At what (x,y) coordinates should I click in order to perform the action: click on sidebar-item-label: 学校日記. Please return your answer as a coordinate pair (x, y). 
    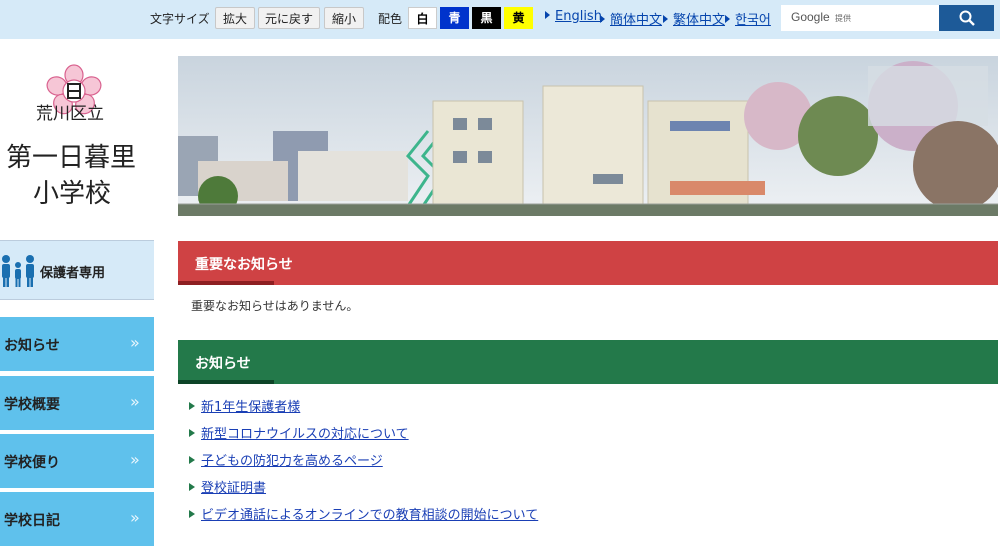
    Looking at the image, I should click on (32, 521).